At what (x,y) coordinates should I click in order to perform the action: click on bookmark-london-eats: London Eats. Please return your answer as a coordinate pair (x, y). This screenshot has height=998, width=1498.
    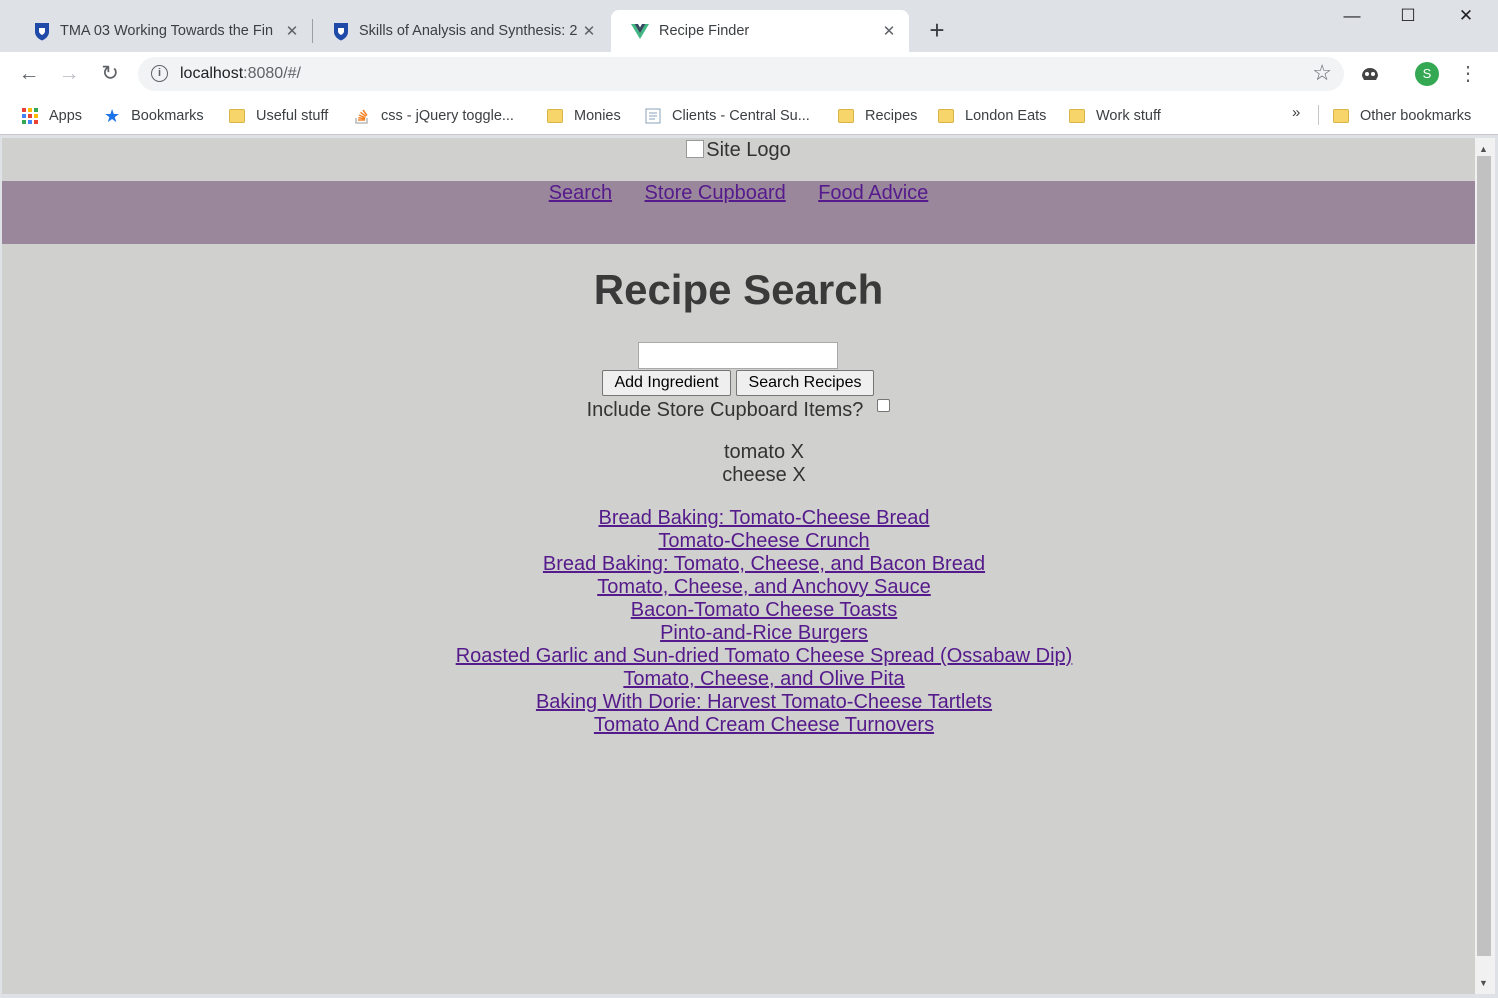
    Looking at the image, I should click on (992, 116).